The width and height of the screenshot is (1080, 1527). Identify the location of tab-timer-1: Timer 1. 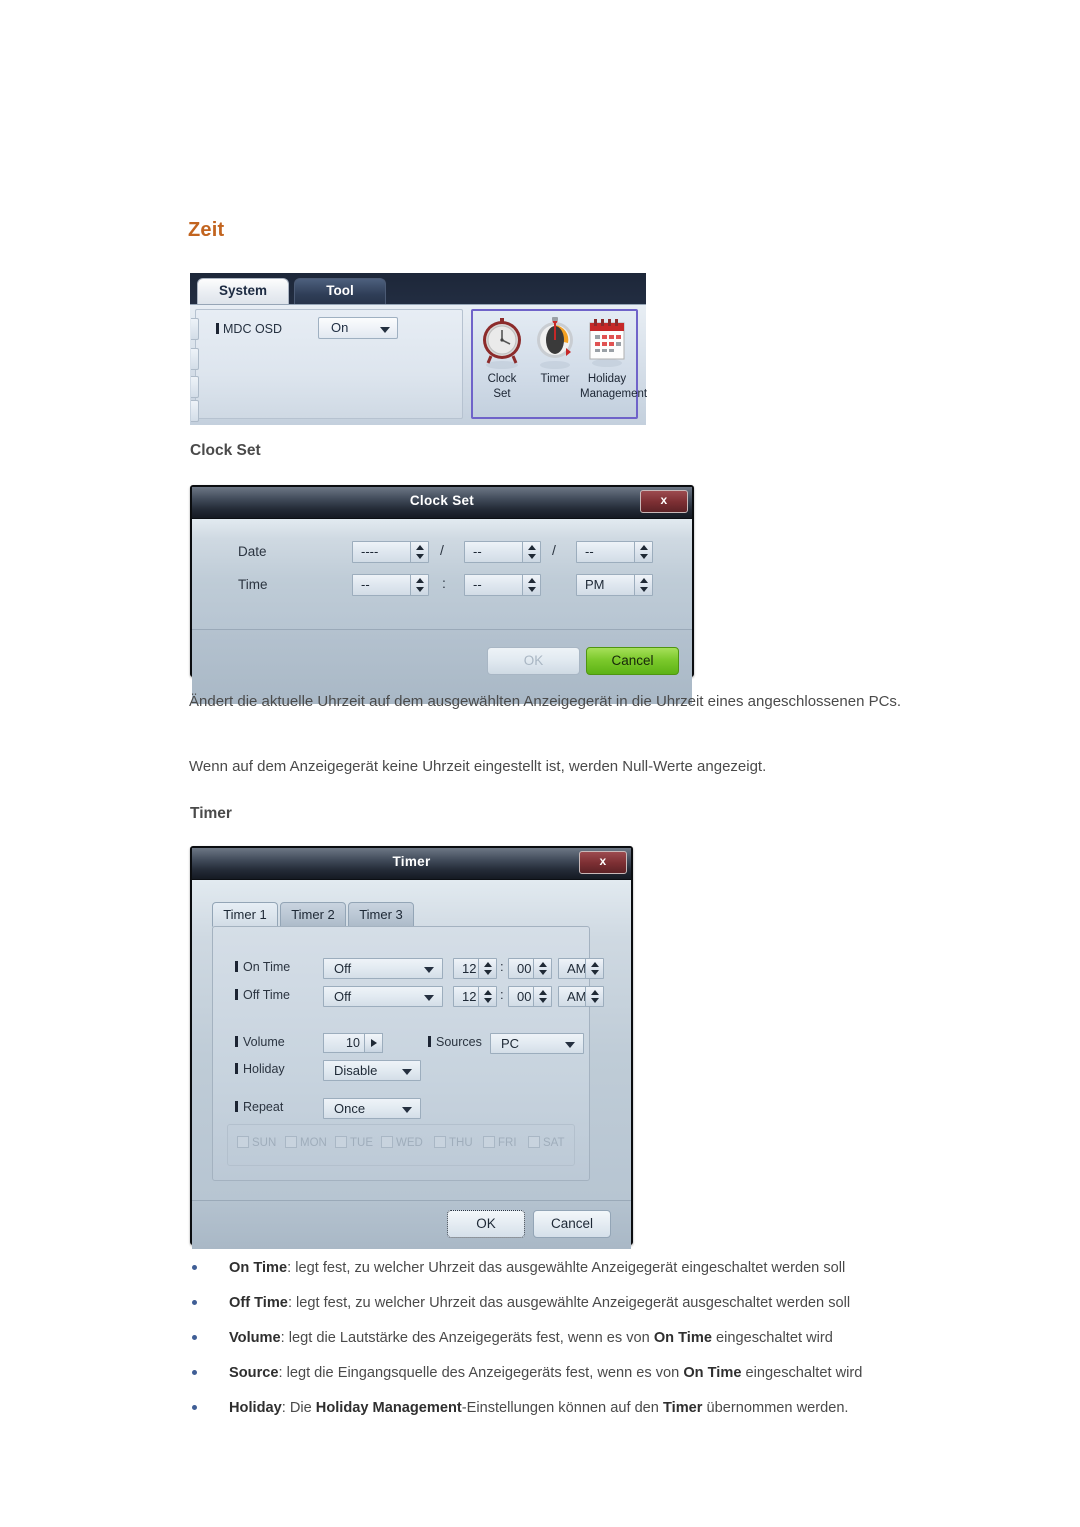
(245, 914).